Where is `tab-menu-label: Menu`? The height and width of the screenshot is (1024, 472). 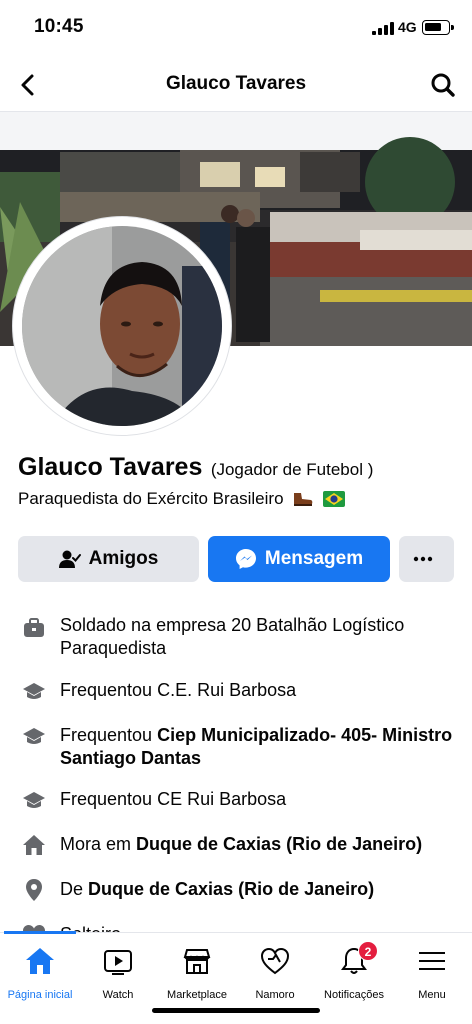 tab-menu-label: Menu is located at coordinates (432, 995).